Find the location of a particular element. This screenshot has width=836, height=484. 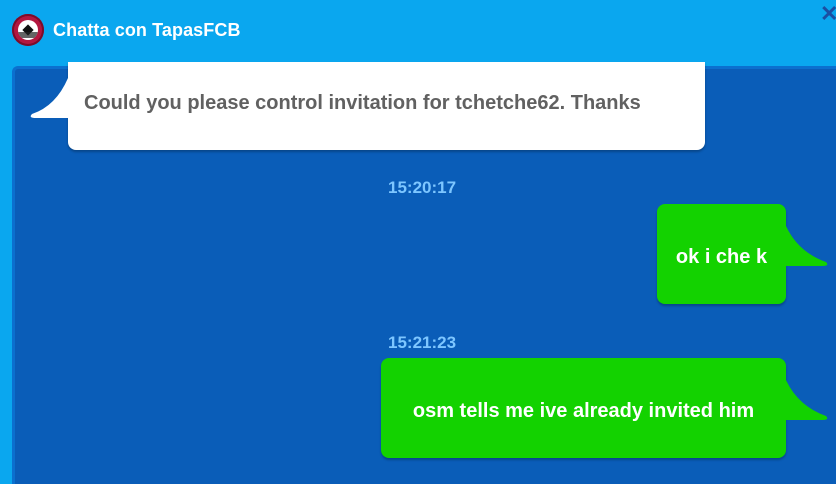

message-timestamp: 15:20:17 is located at coordinates (422, 187).